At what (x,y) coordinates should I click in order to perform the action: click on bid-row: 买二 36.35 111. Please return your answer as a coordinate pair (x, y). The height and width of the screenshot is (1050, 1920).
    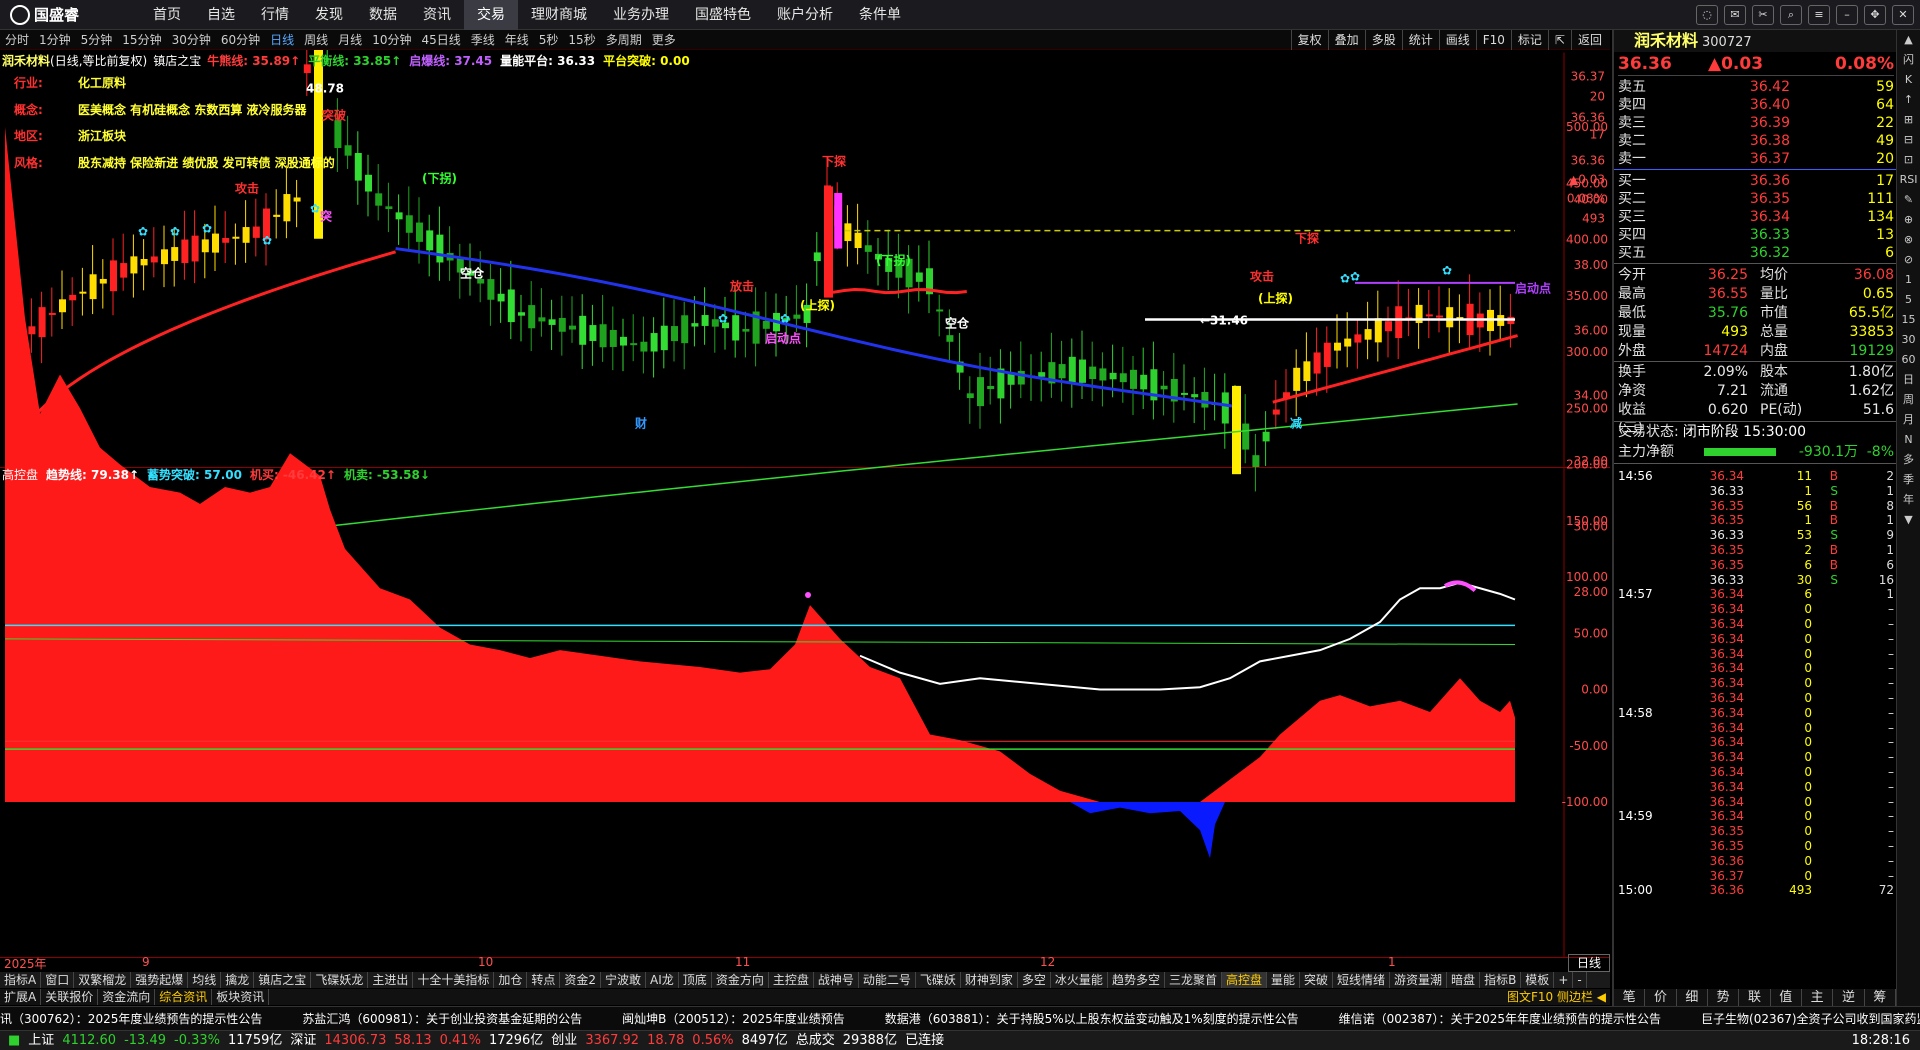
    Looking at the image, I should click on (1756, 199).